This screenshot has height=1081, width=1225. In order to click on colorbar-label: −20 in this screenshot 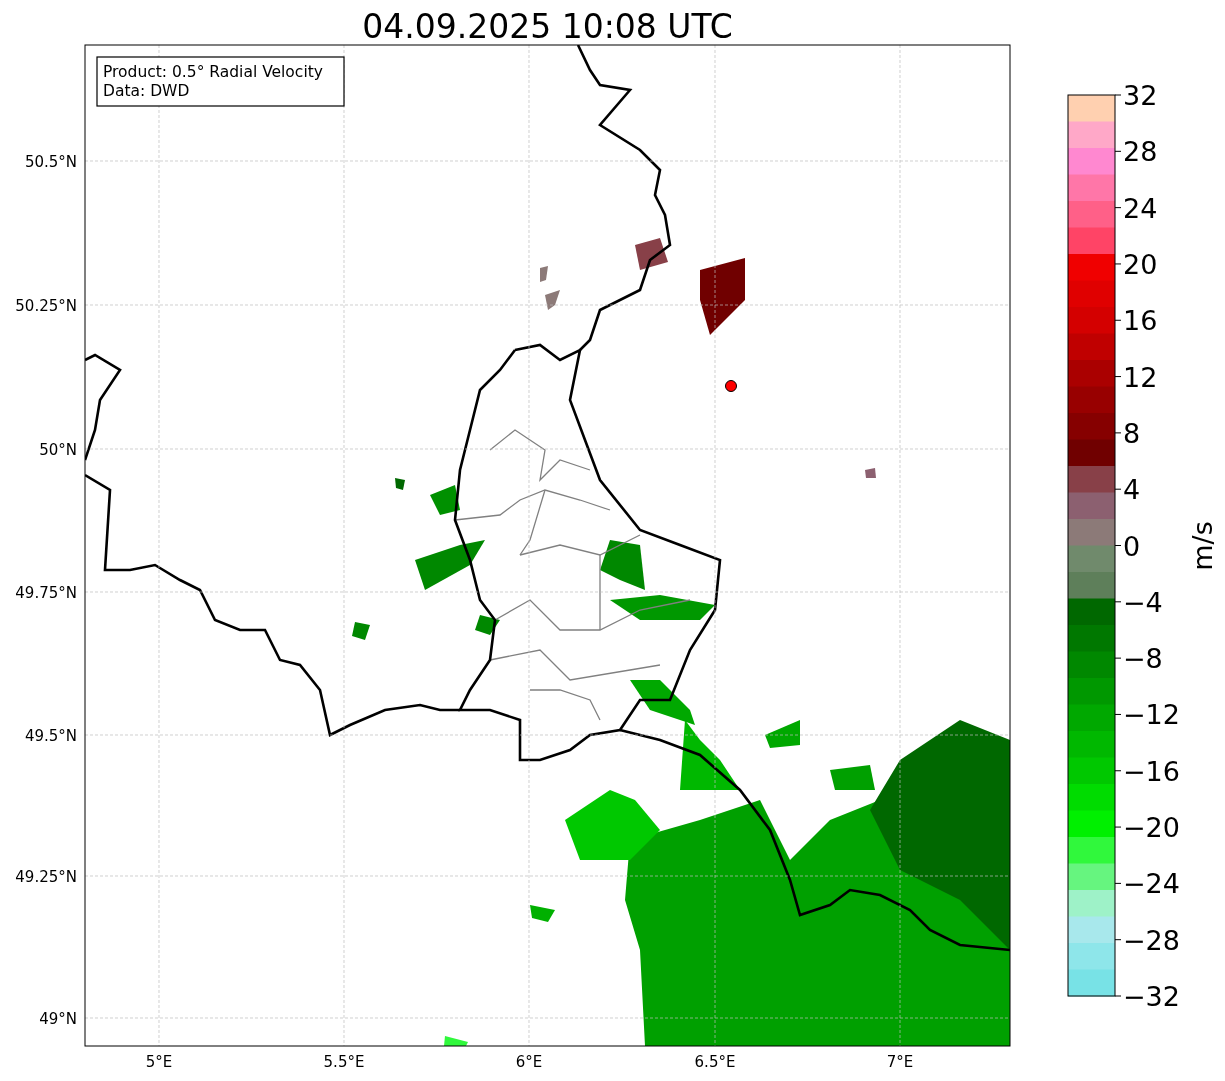, I will do `click(1151, 828)`.